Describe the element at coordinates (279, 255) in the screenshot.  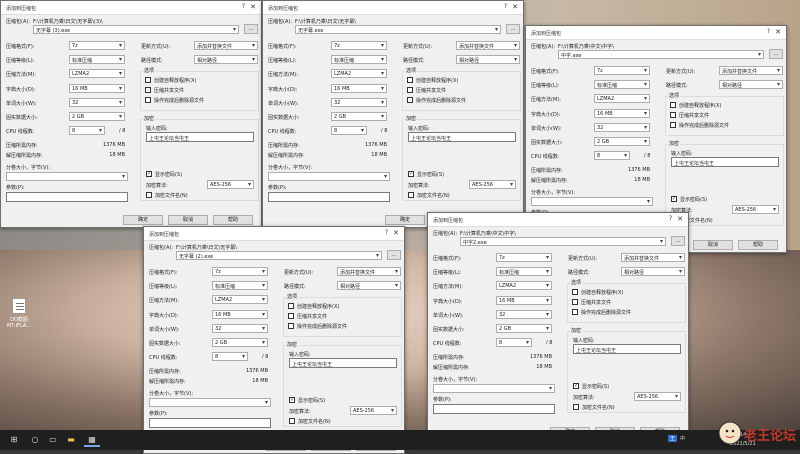
I see `archive-name-combo: 无字幕 (2).exe` at that location.